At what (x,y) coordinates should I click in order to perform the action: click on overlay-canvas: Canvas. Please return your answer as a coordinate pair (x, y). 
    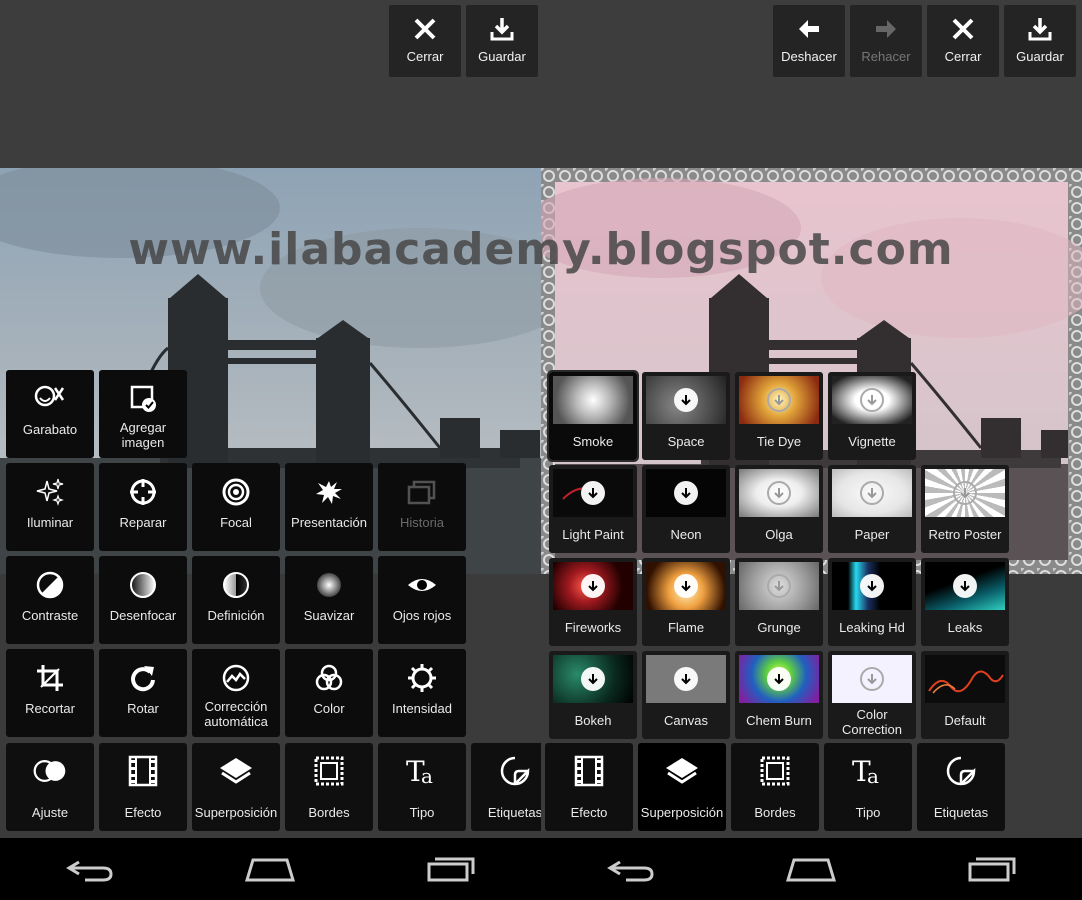
    Looking at the image, I should click on (686, 695).